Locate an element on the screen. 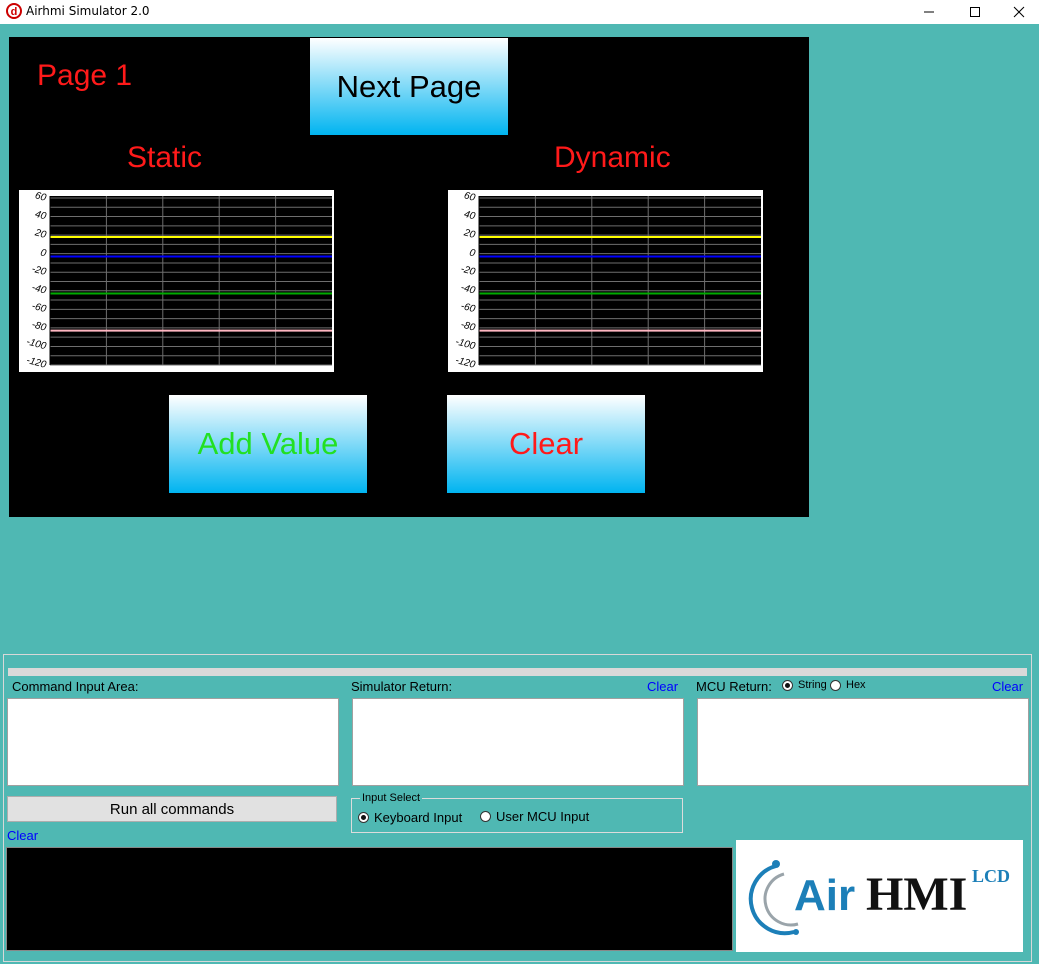  mcu-return-clear-link: Clear is located at coordinates (1007, 686).